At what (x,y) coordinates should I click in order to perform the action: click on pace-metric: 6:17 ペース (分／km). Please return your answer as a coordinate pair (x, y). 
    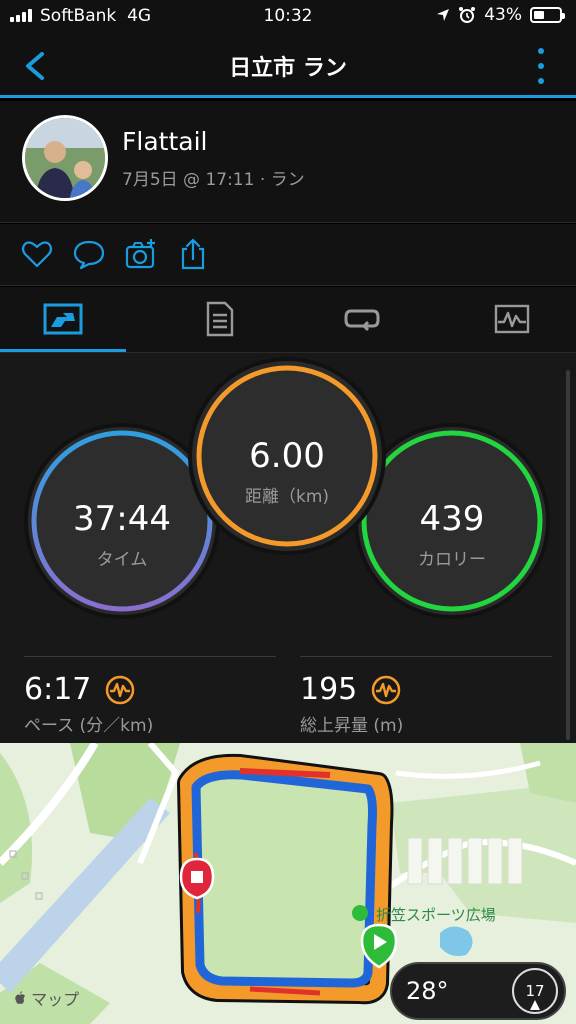
    Looking at the image, I should click on (88, 704).